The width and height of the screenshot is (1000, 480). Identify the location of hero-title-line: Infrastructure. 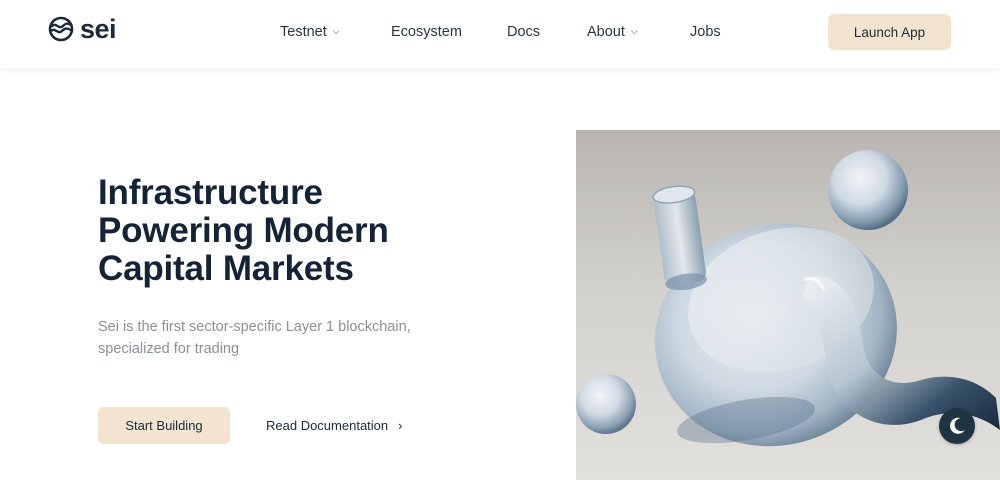
(210, 192).